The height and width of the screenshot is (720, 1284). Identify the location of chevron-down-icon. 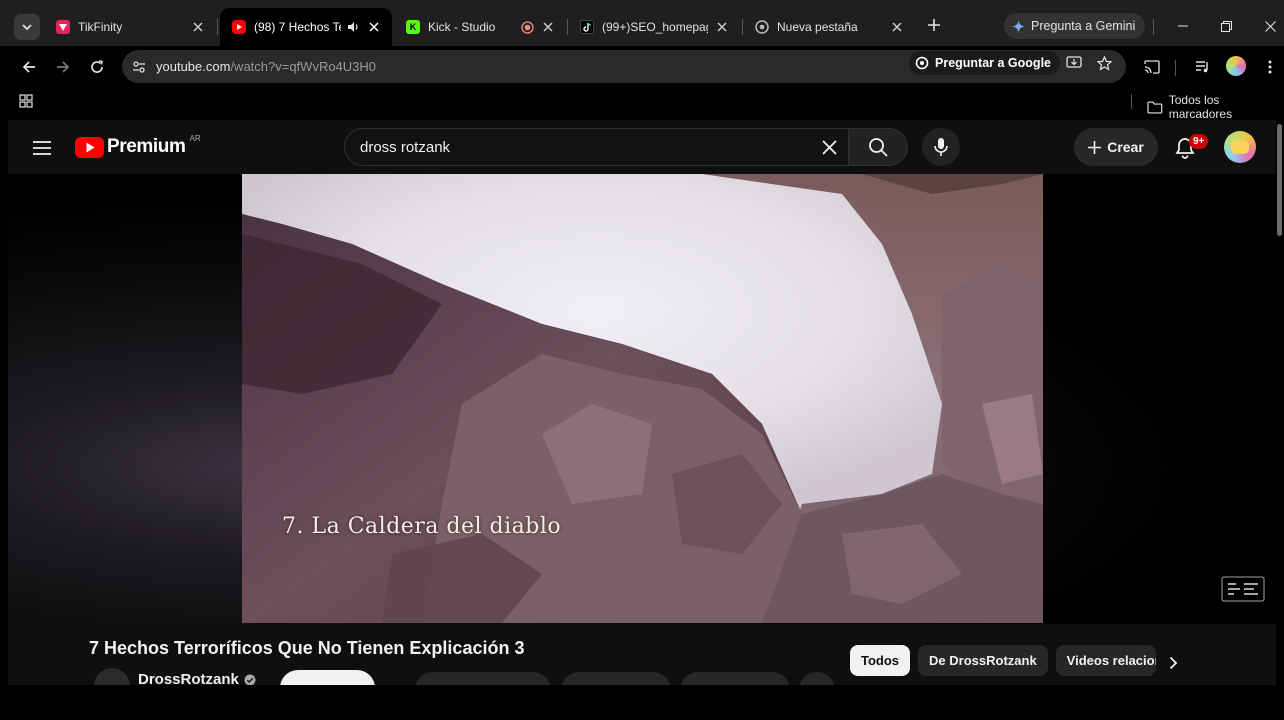
(27, 27).